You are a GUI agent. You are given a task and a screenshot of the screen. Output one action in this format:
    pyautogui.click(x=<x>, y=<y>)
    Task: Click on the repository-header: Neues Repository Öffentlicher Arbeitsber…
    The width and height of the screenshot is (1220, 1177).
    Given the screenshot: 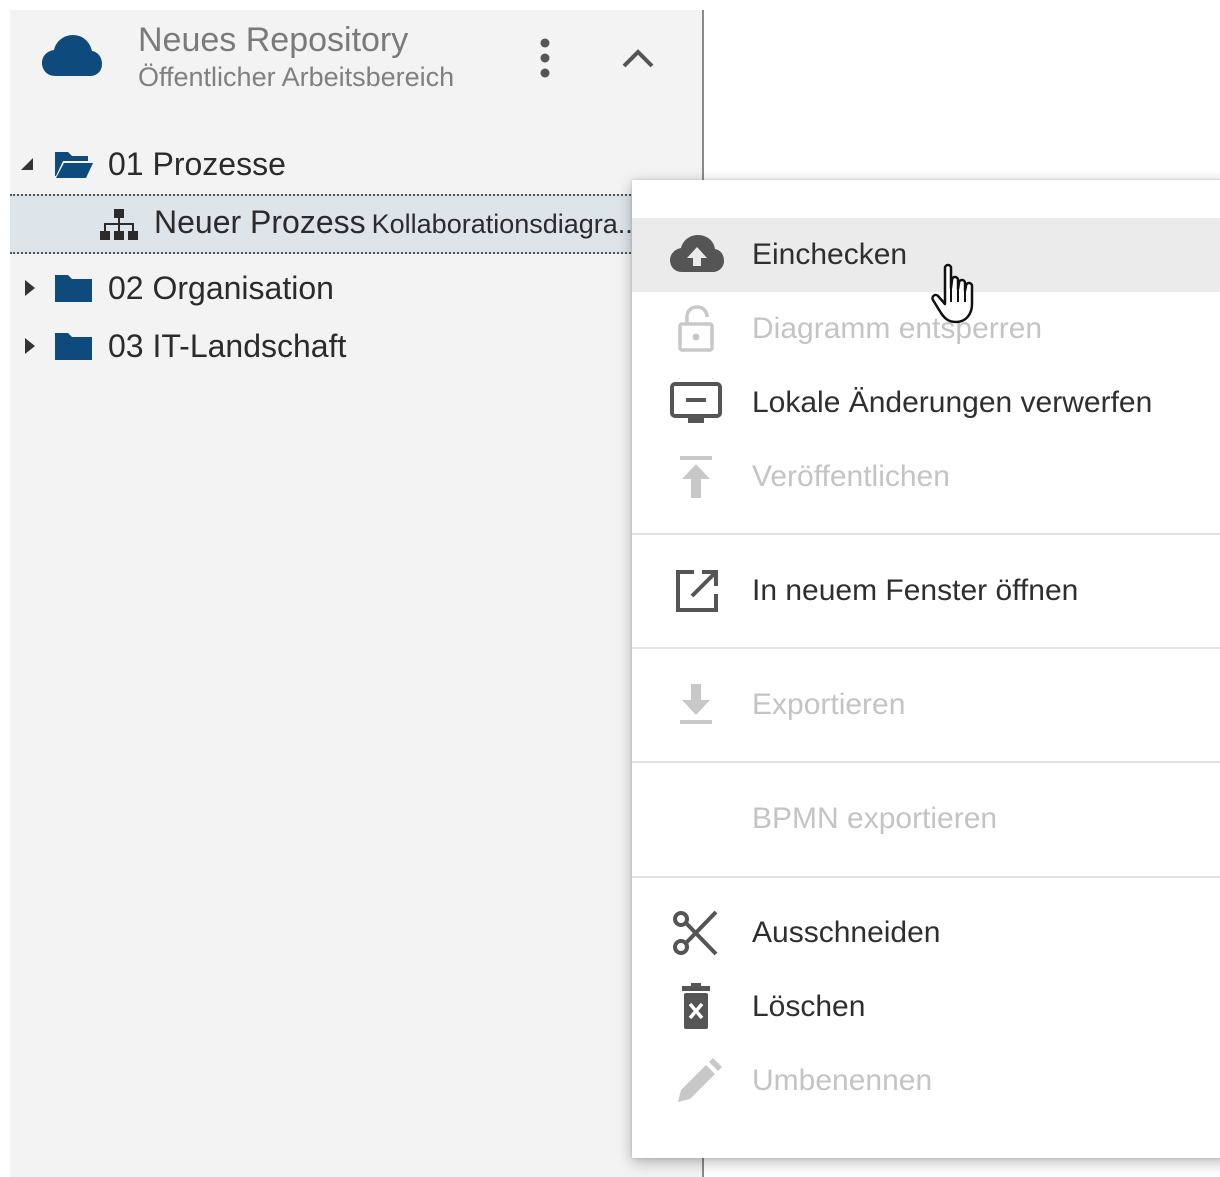 What is the action you would take?
    pyautogui.click(x=356, y=70)
    